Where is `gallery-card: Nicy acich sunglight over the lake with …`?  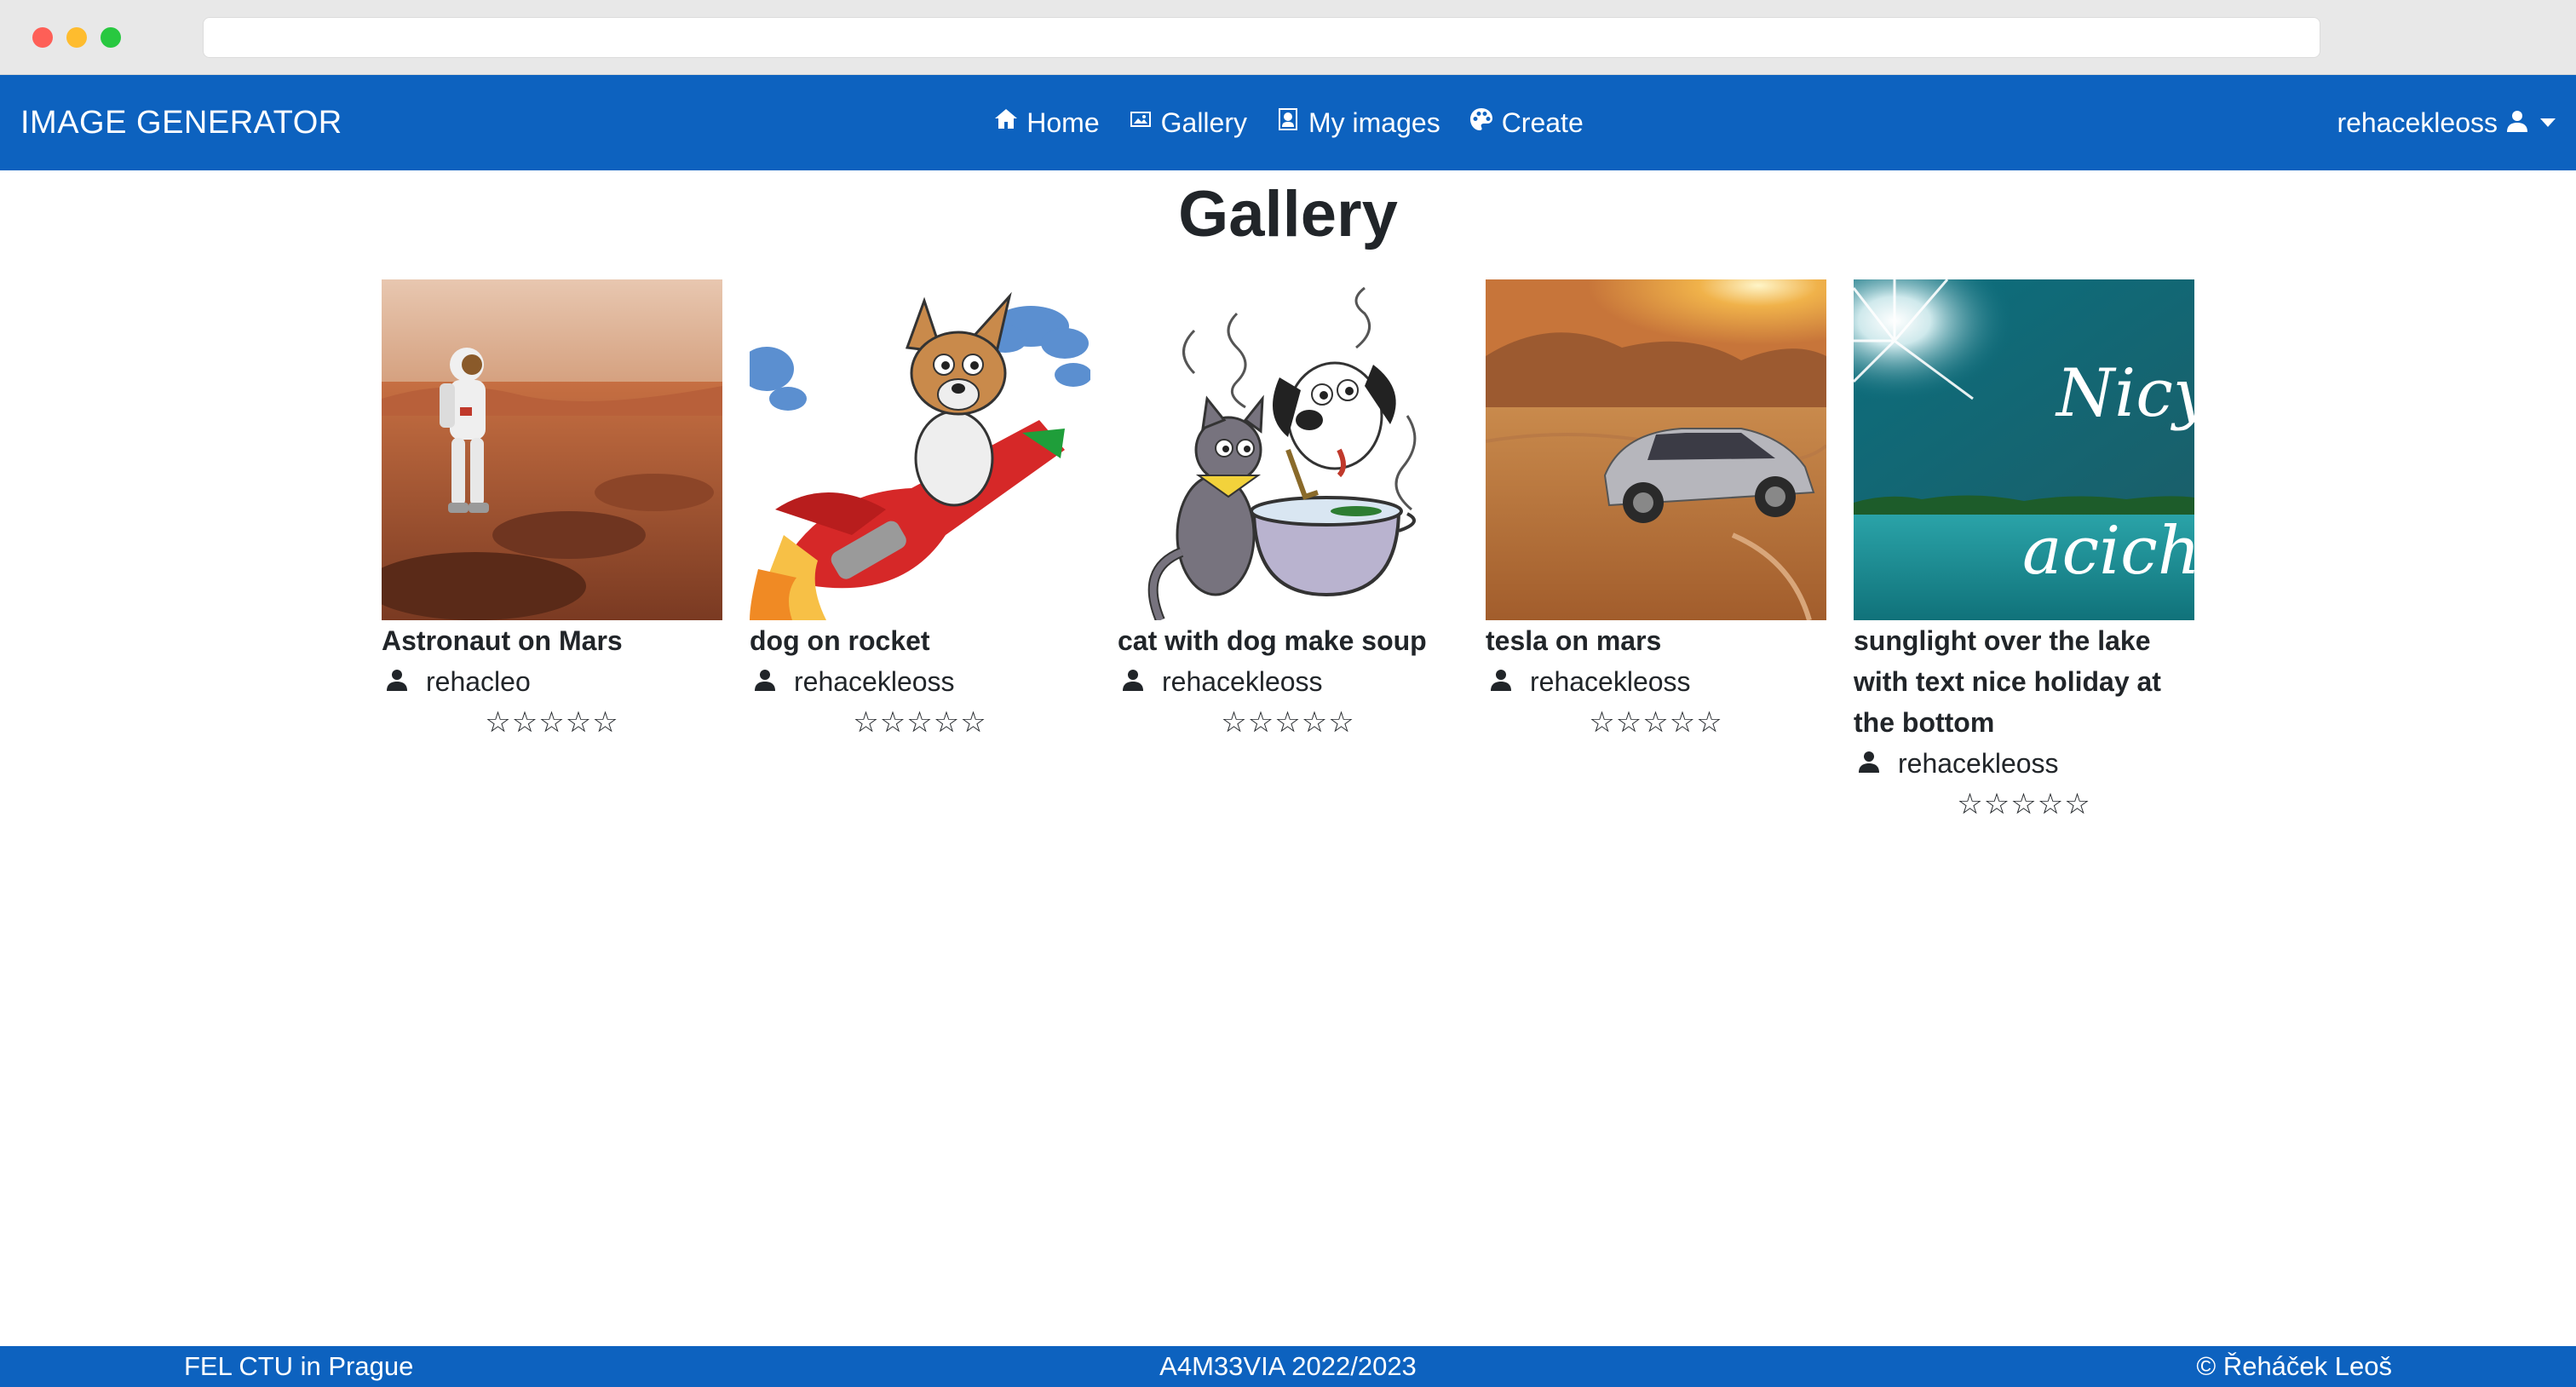 gallery-card: Nicy acich sunglight over the lake with … is located at coordinates (2024, 552).